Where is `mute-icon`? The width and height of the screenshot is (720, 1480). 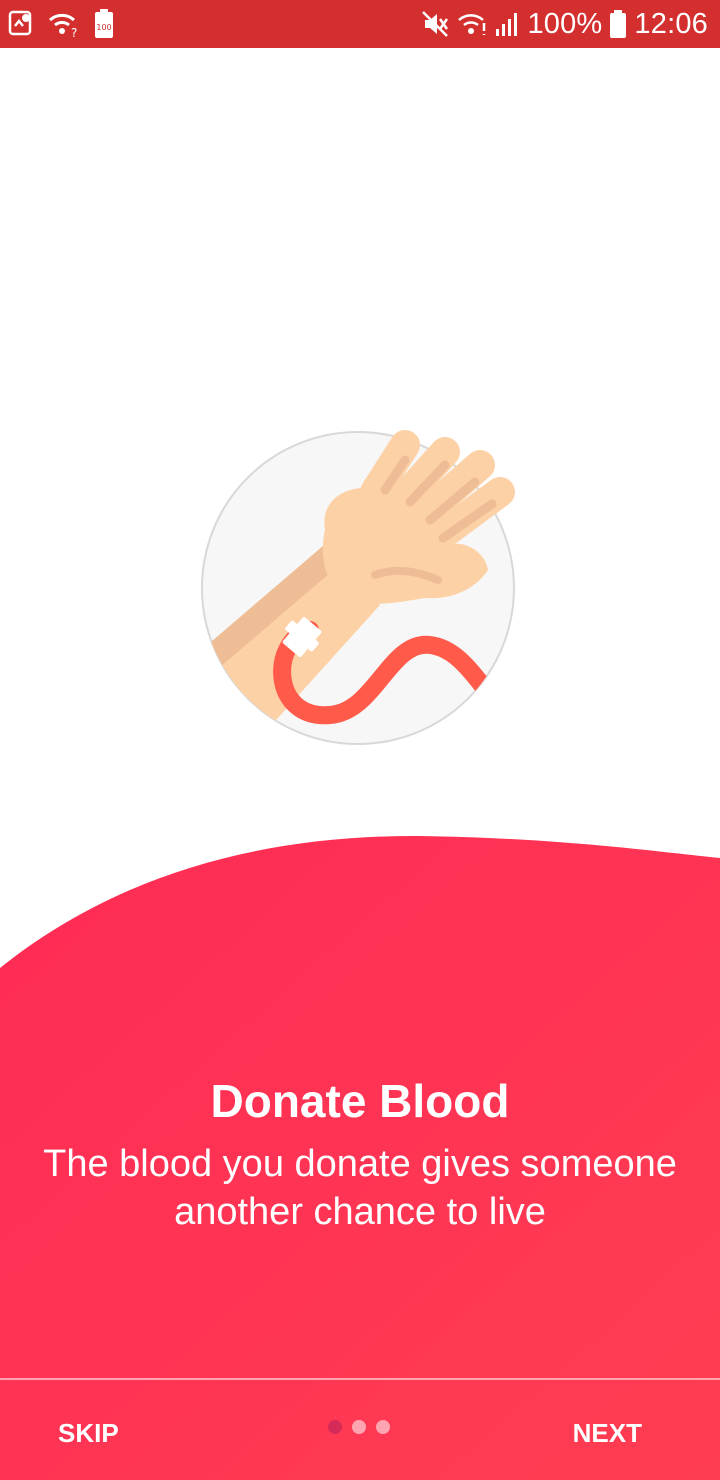 mute-icon is located at coordinates (435, 24).